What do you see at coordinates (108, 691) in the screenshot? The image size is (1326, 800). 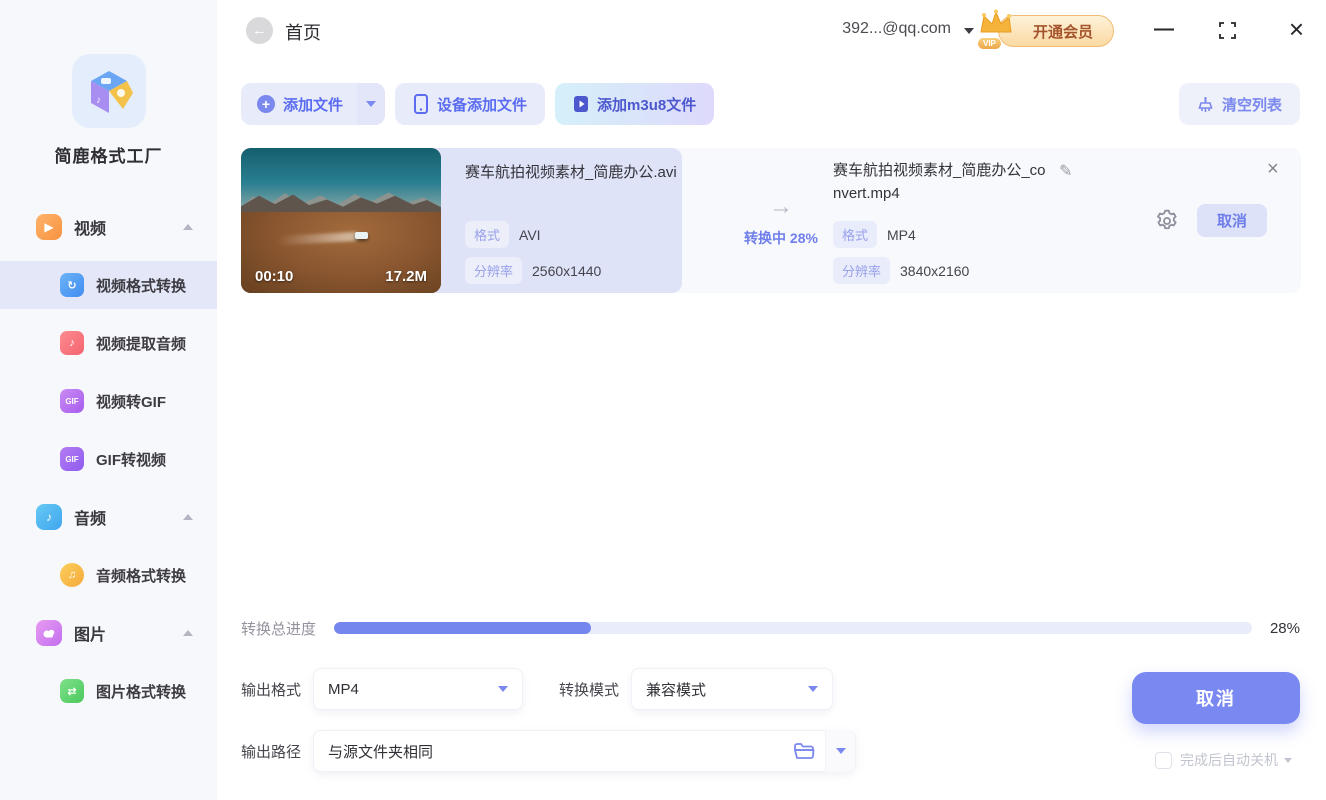 I see `sidebar-item-image-format-convert: ⇄ 图片格式转换` at bounding box center [108, 691].